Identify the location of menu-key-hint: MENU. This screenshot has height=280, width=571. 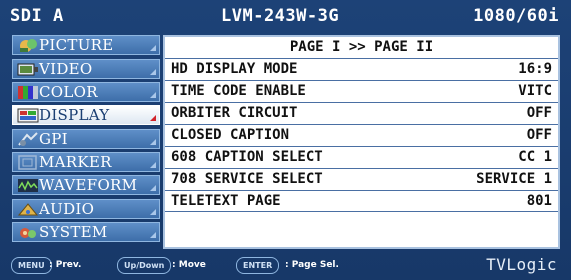
(31, 265).